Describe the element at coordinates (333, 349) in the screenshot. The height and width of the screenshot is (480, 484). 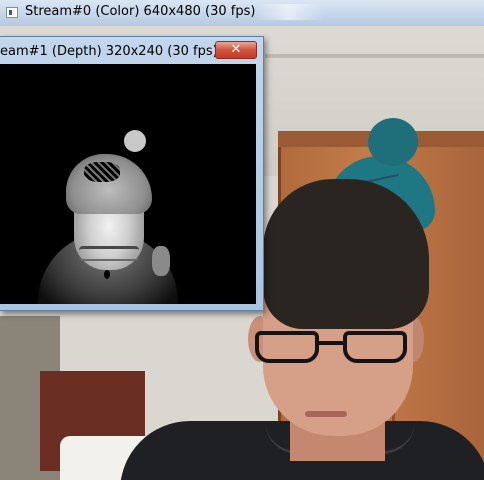
I see `person-glasses` at that location.